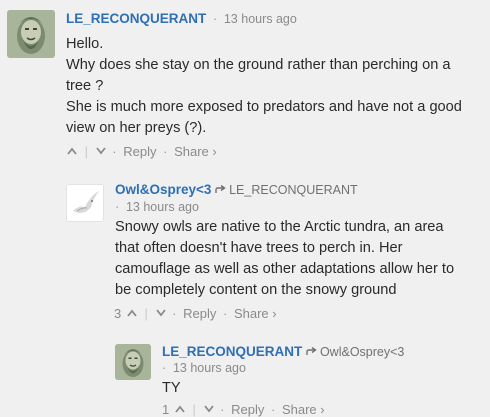 This screenshot has width=490, height=417. Describe the element at coordinates (247, 409) in the screenshot. I see `reply-button: Reply` at that location.